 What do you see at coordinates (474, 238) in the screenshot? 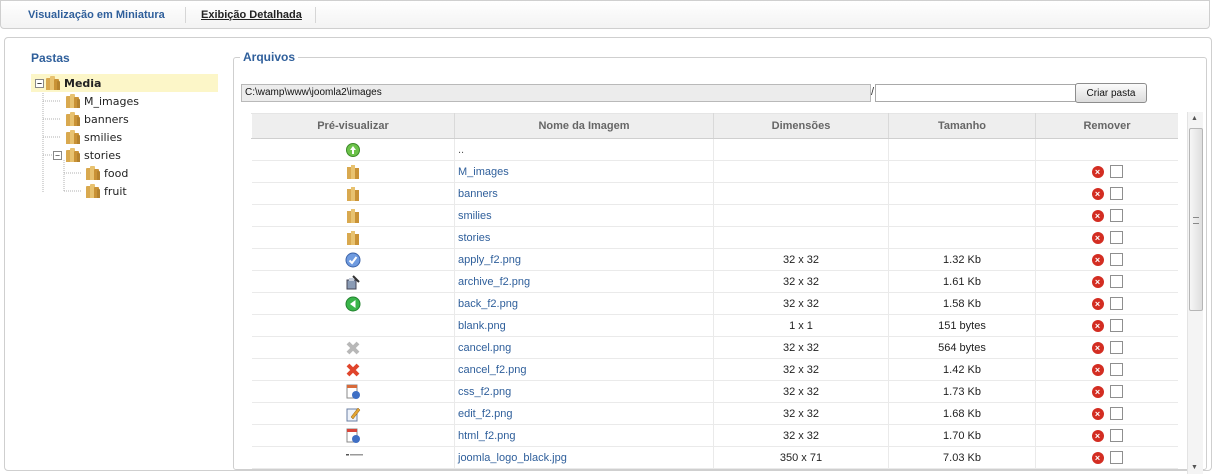
I see `file-name-link: stories` at bounding box center [474, 238].